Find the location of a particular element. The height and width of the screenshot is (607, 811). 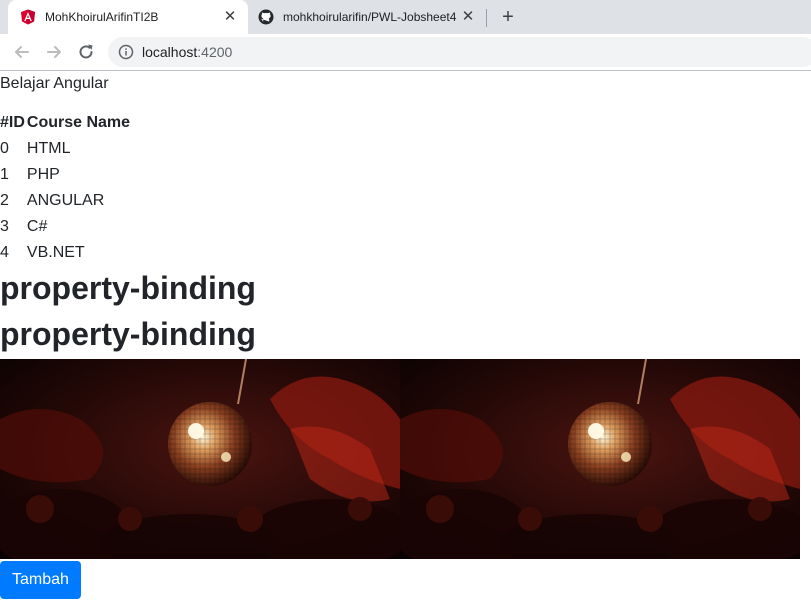

tab-separator is located at coordinates (486, 18).